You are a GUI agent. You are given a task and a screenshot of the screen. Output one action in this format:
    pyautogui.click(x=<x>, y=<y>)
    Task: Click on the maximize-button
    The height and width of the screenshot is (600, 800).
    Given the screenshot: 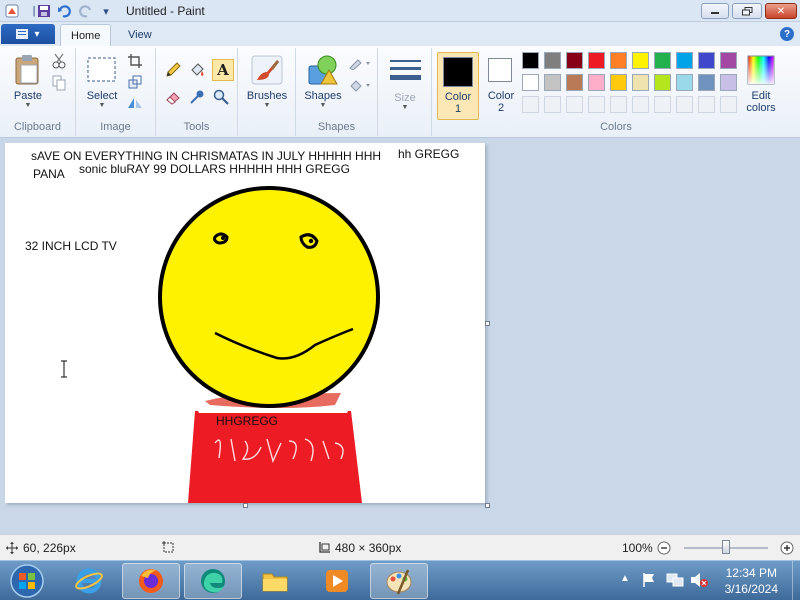 What is the action you would take?
    pyautogui.click(x=747, y=11)
    